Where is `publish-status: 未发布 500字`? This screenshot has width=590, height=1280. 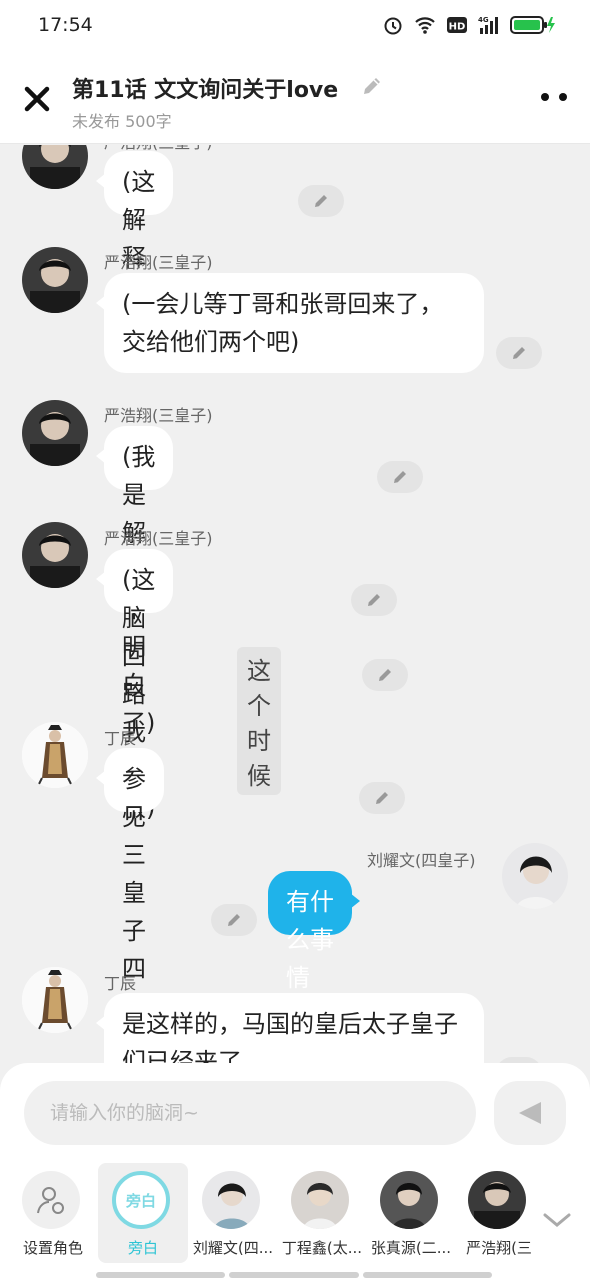 publish-status: 未发布 500字 is located at coordinates (122, 121).